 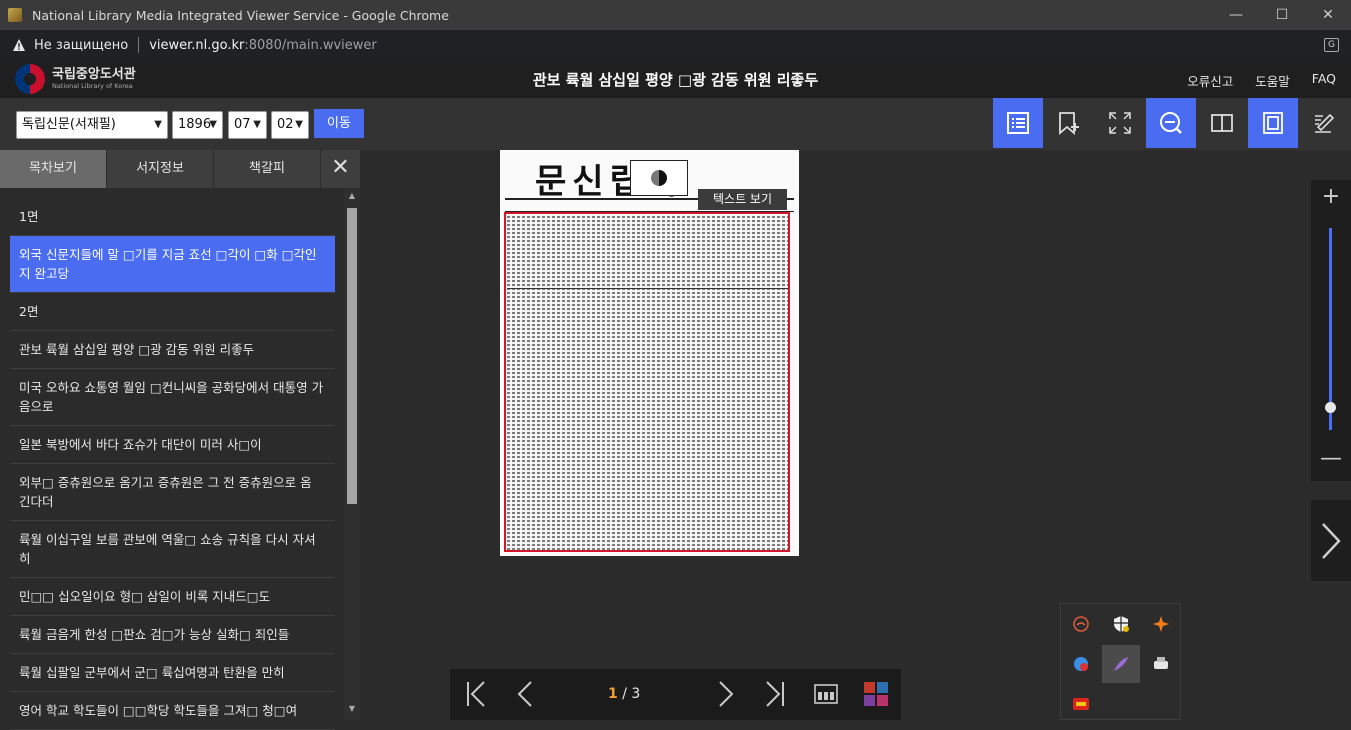 What do you see at coordinates (1331, 45) in the screenshot?
I see `translate-icon: G` at bounding box center [1331, 45].